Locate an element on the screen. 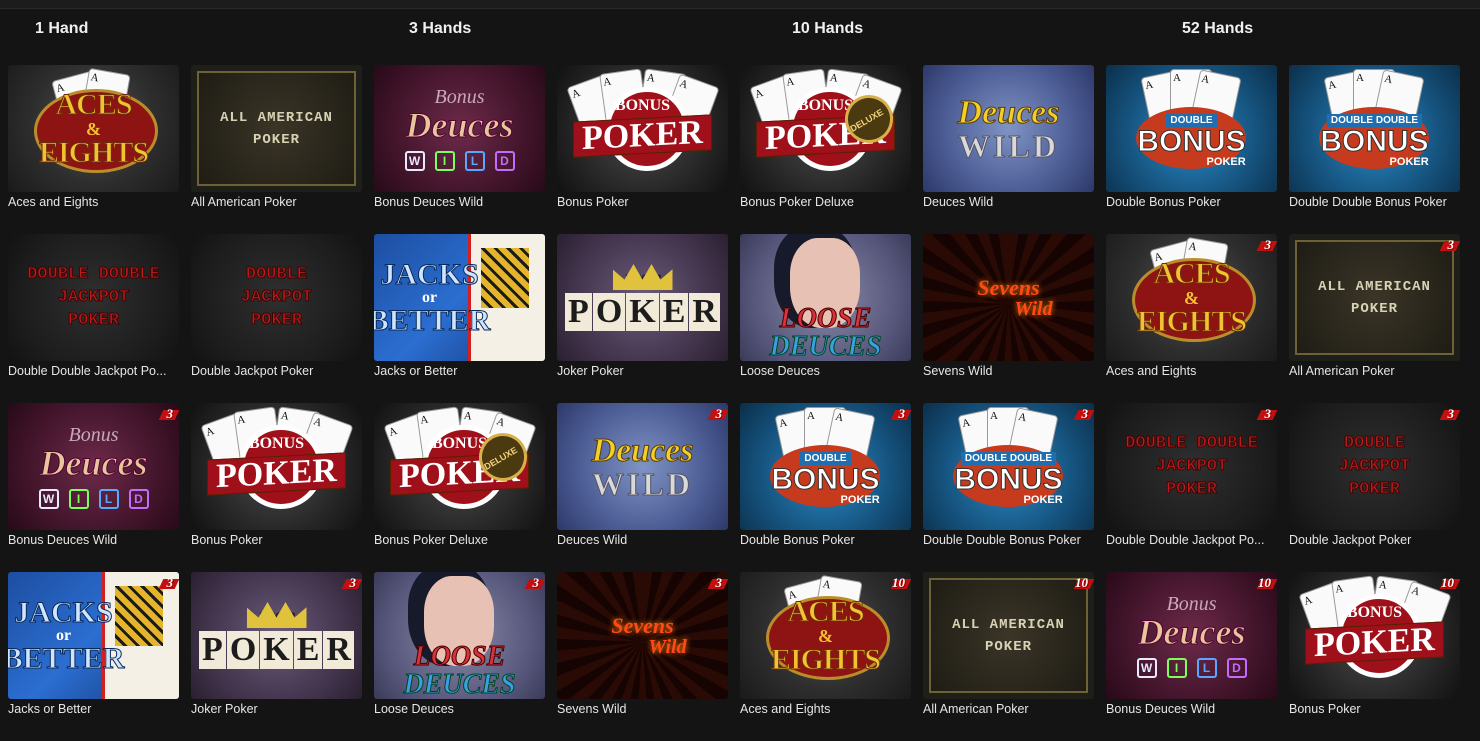 The width and height of the screenshot is (1480, 741). game-thumbnail: Sevens Wild 3 is located at coordinates (642, 635).